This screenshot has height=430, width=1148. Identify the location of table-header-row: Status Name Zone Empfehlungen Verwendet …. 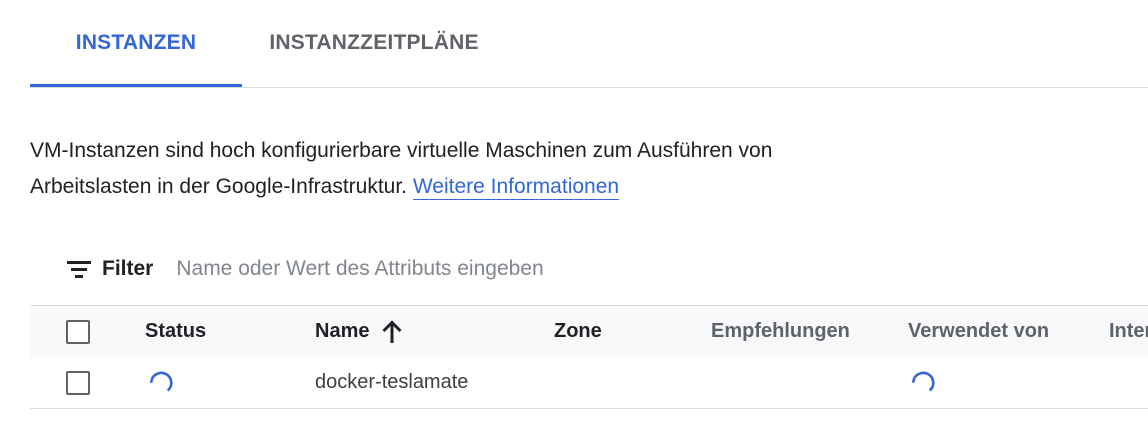
(589, 331).